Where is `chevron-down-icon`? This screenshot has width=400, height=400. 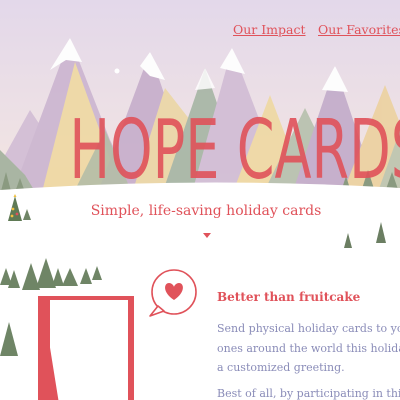 chevron-down-icon is located at coordinates (207, 235).